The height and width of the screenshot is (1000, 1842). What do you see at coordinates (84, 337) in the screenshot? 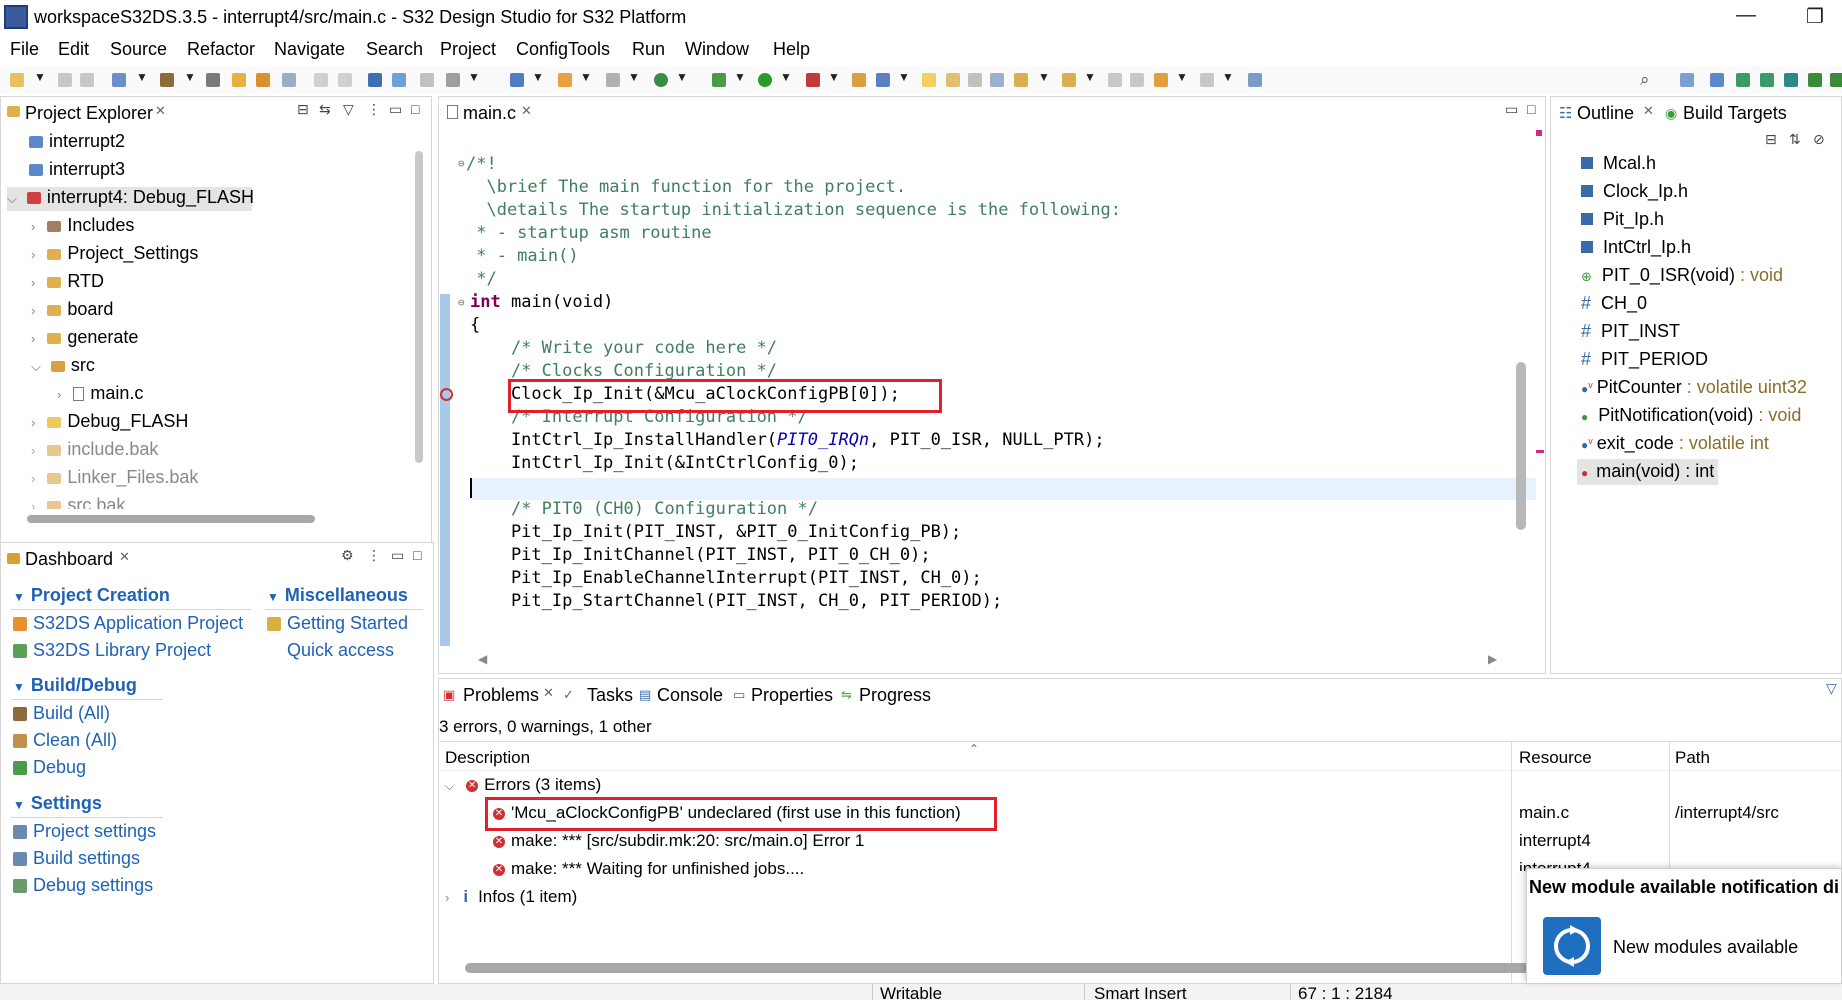
I see `tree-item-generate: › generate` at bounding box center [84, 337].